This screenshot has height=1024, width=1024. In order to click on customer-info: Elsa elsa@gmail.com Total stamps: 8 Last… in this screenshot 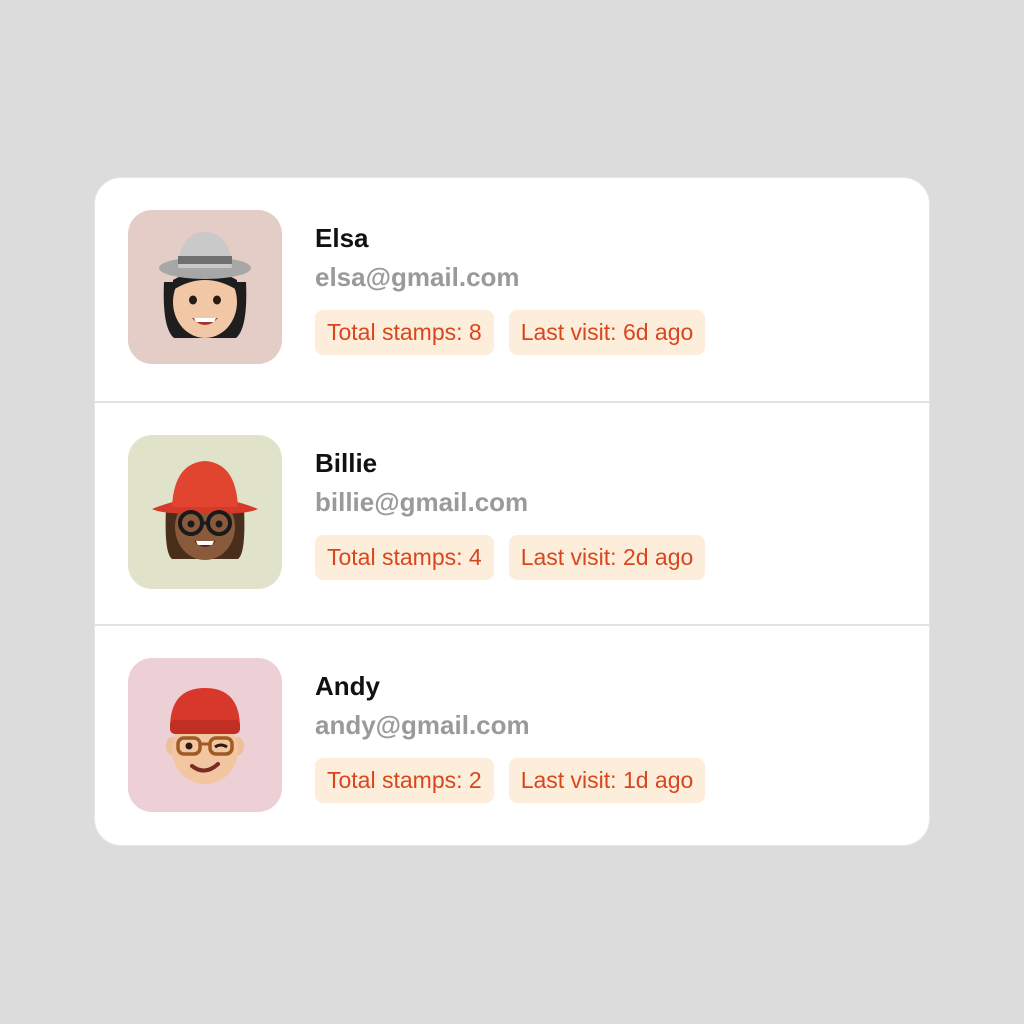, I will do `click(510, 288)`.